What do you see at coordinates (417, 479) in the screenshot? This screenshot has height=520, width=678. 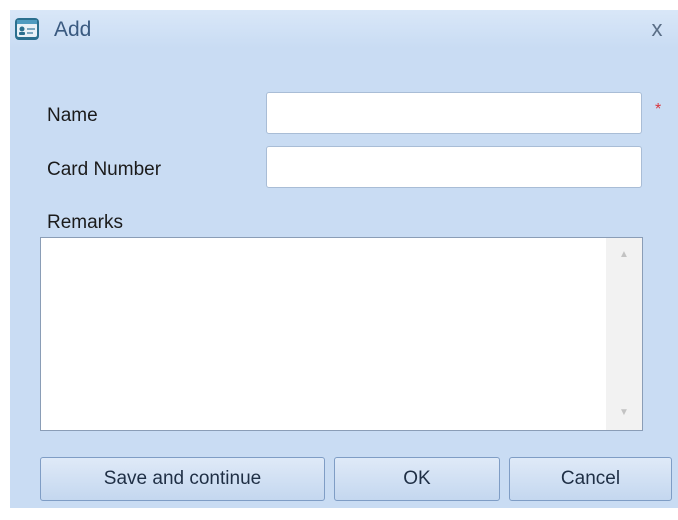 I see `ok-button: OK` at bounding box center [417, 479].